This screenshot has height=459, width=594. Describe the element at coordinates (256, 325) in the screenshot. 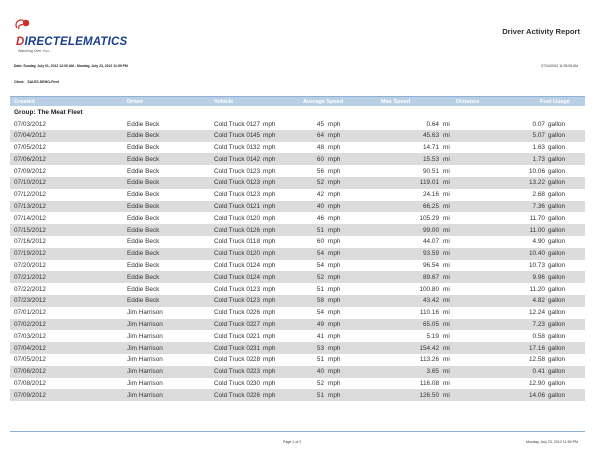

I see `cell-average-speed: 27` at that location.